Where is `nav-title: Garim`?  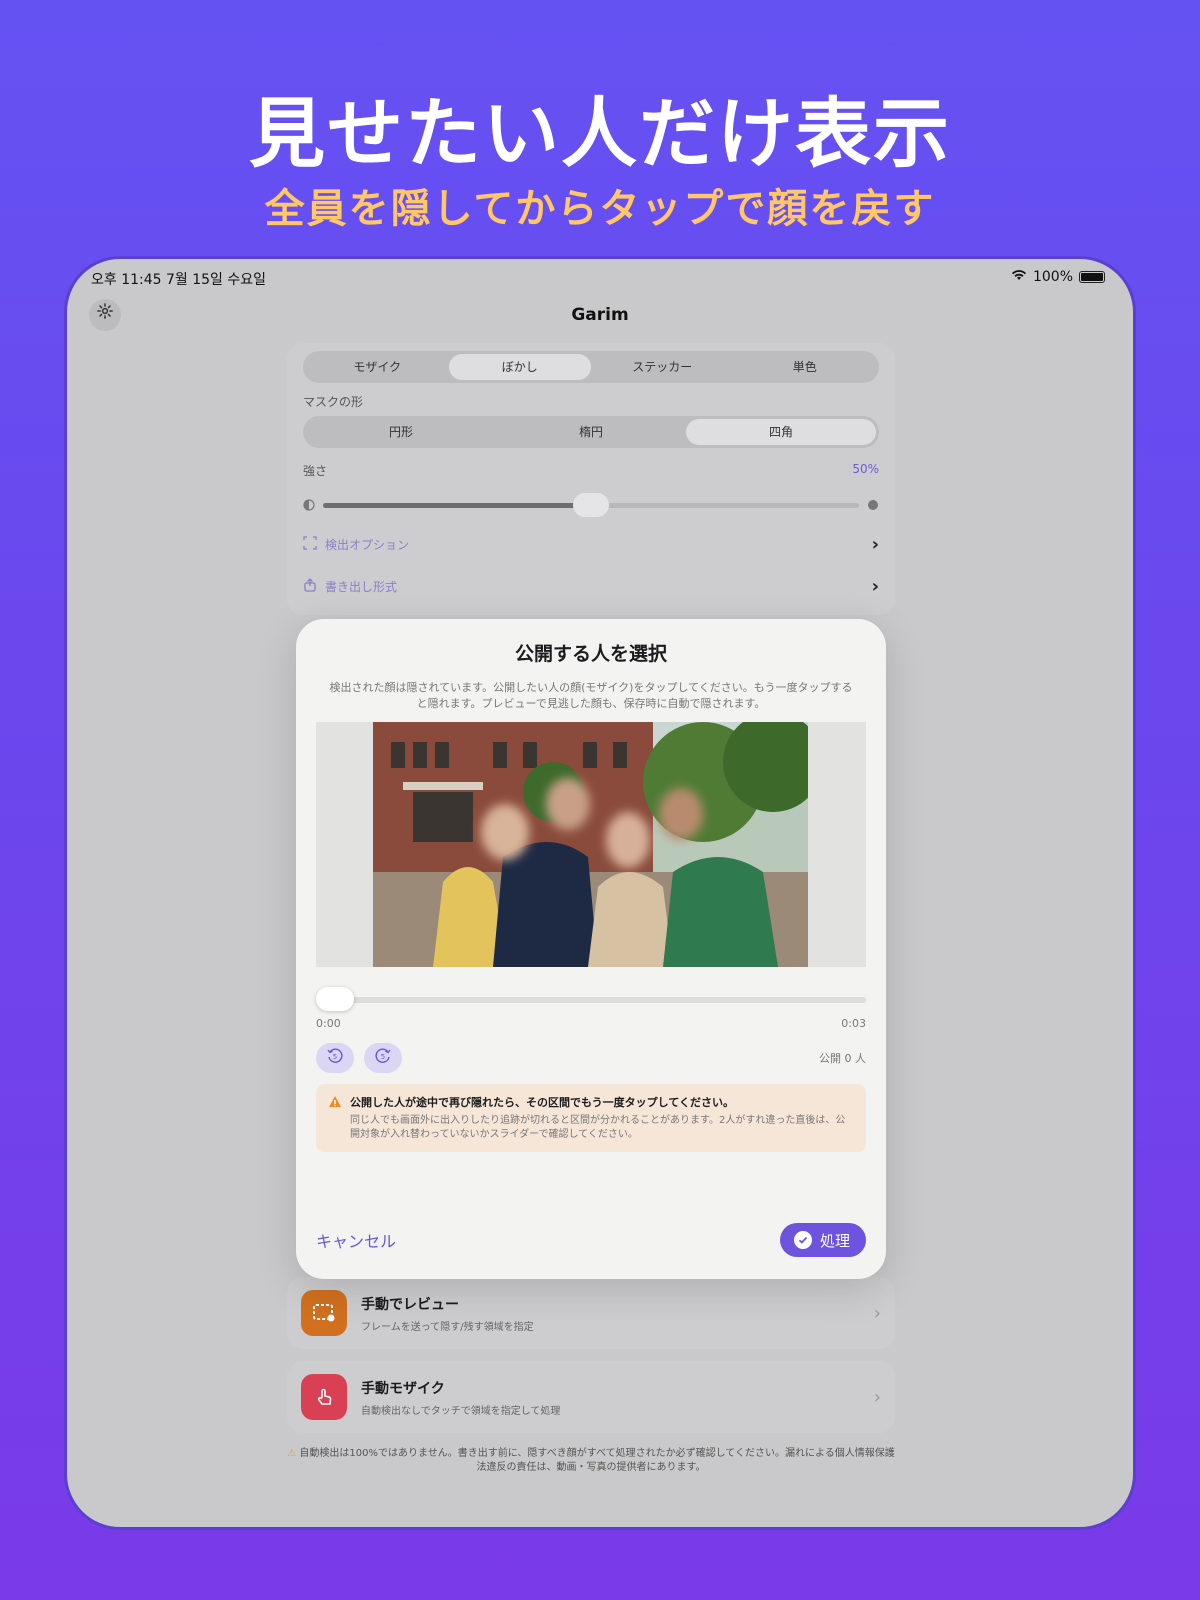
nav-title: Garim is located at coordinates (600, 315).